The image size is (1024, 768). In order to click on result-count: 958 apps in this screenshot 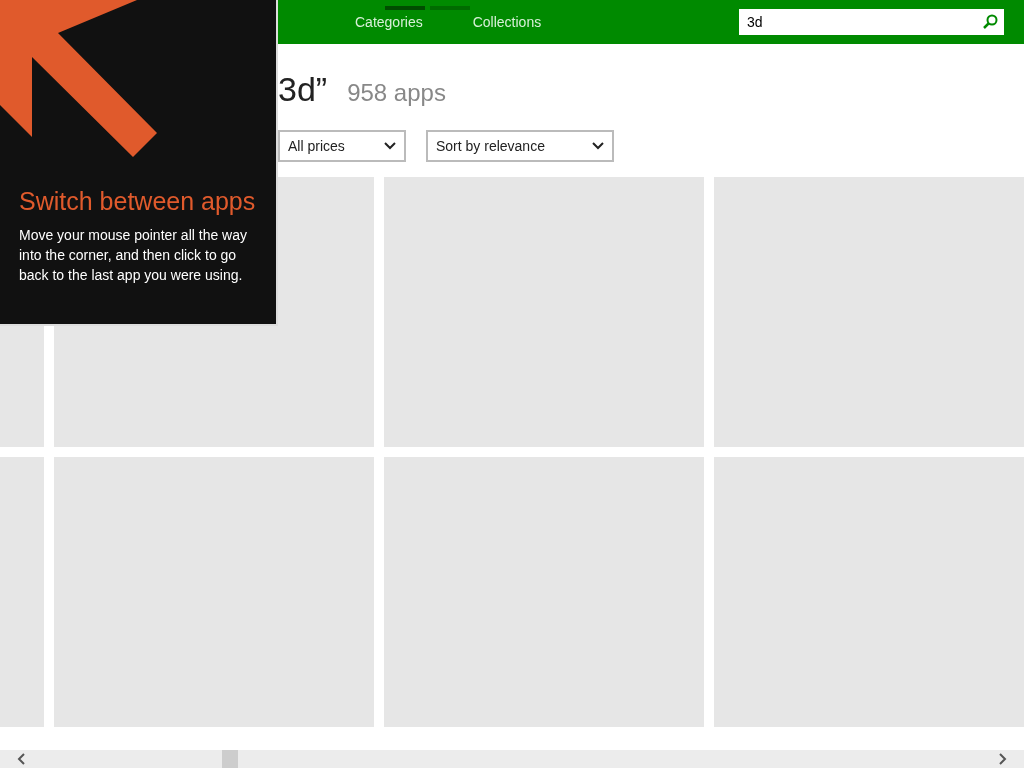, I will do `click(396, 93)`.